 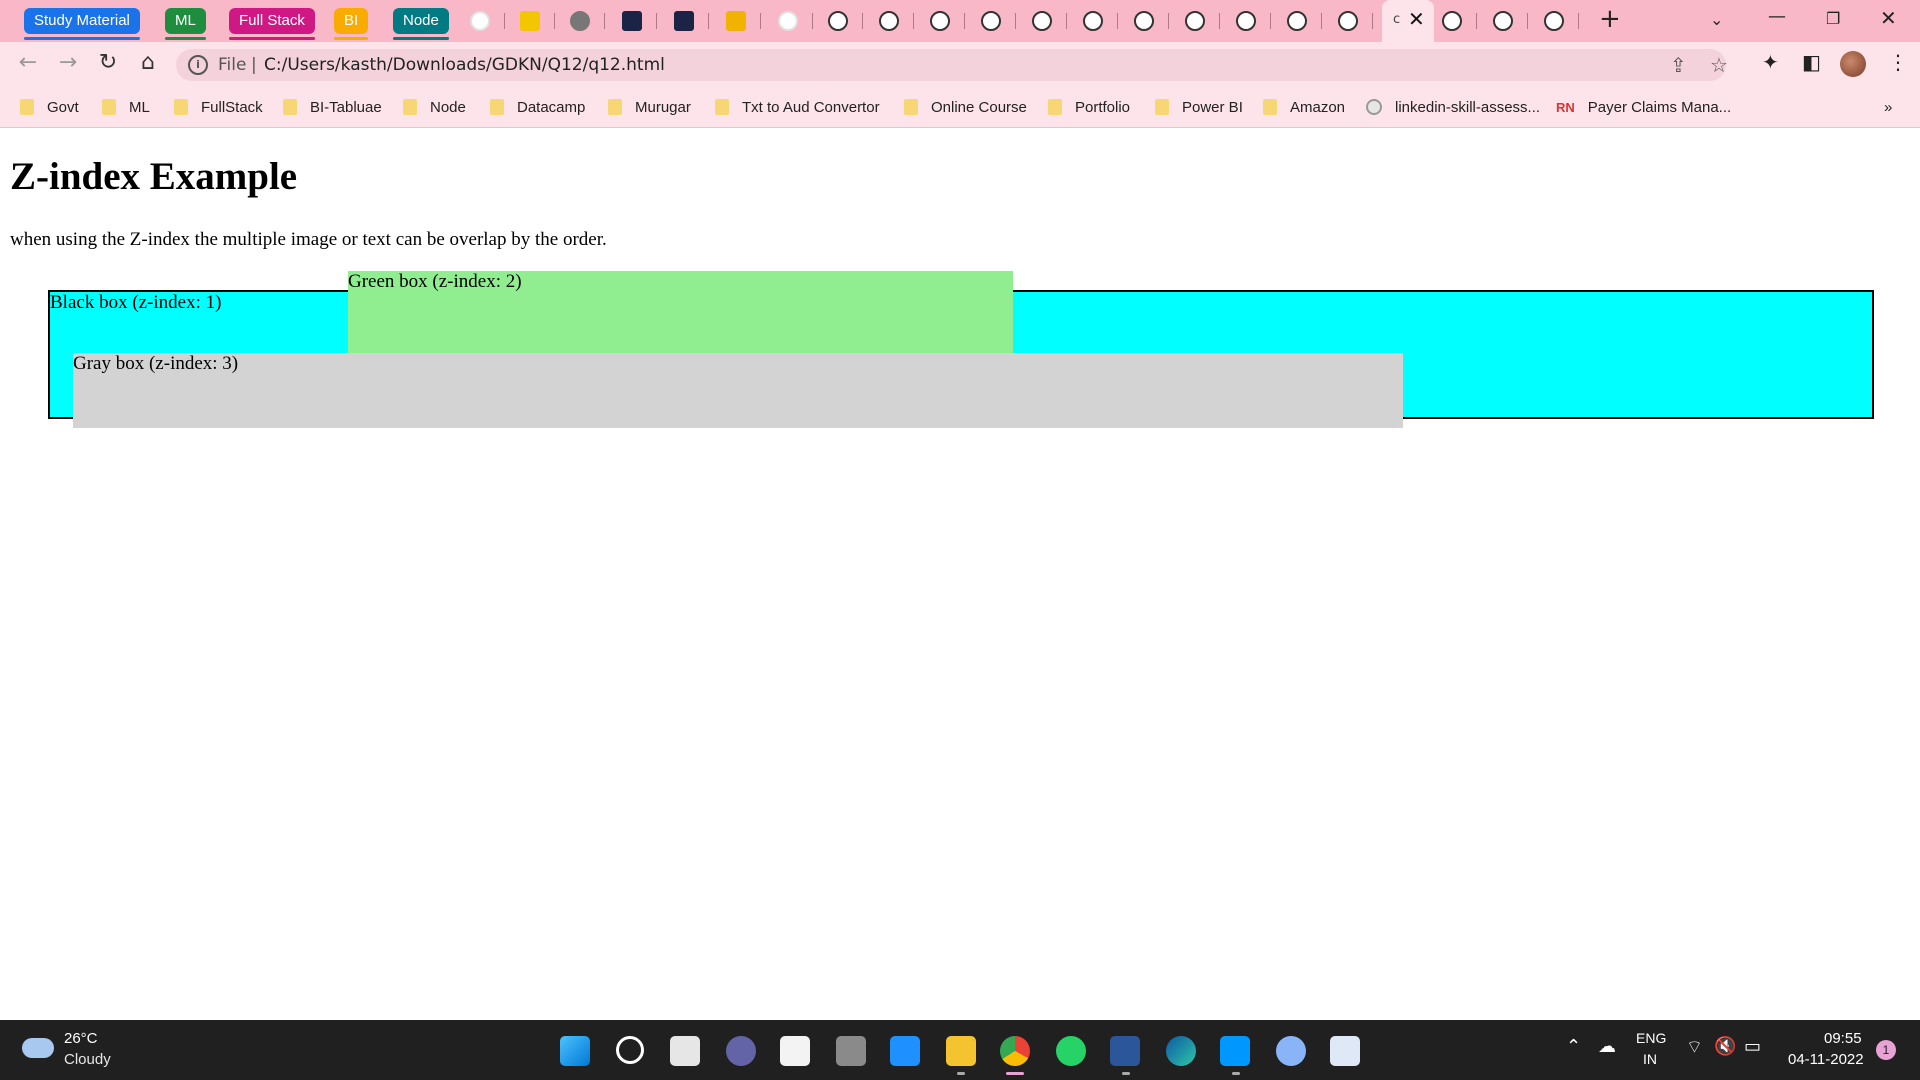 I want to click on back-button: ←, so click(x=28, y=62).